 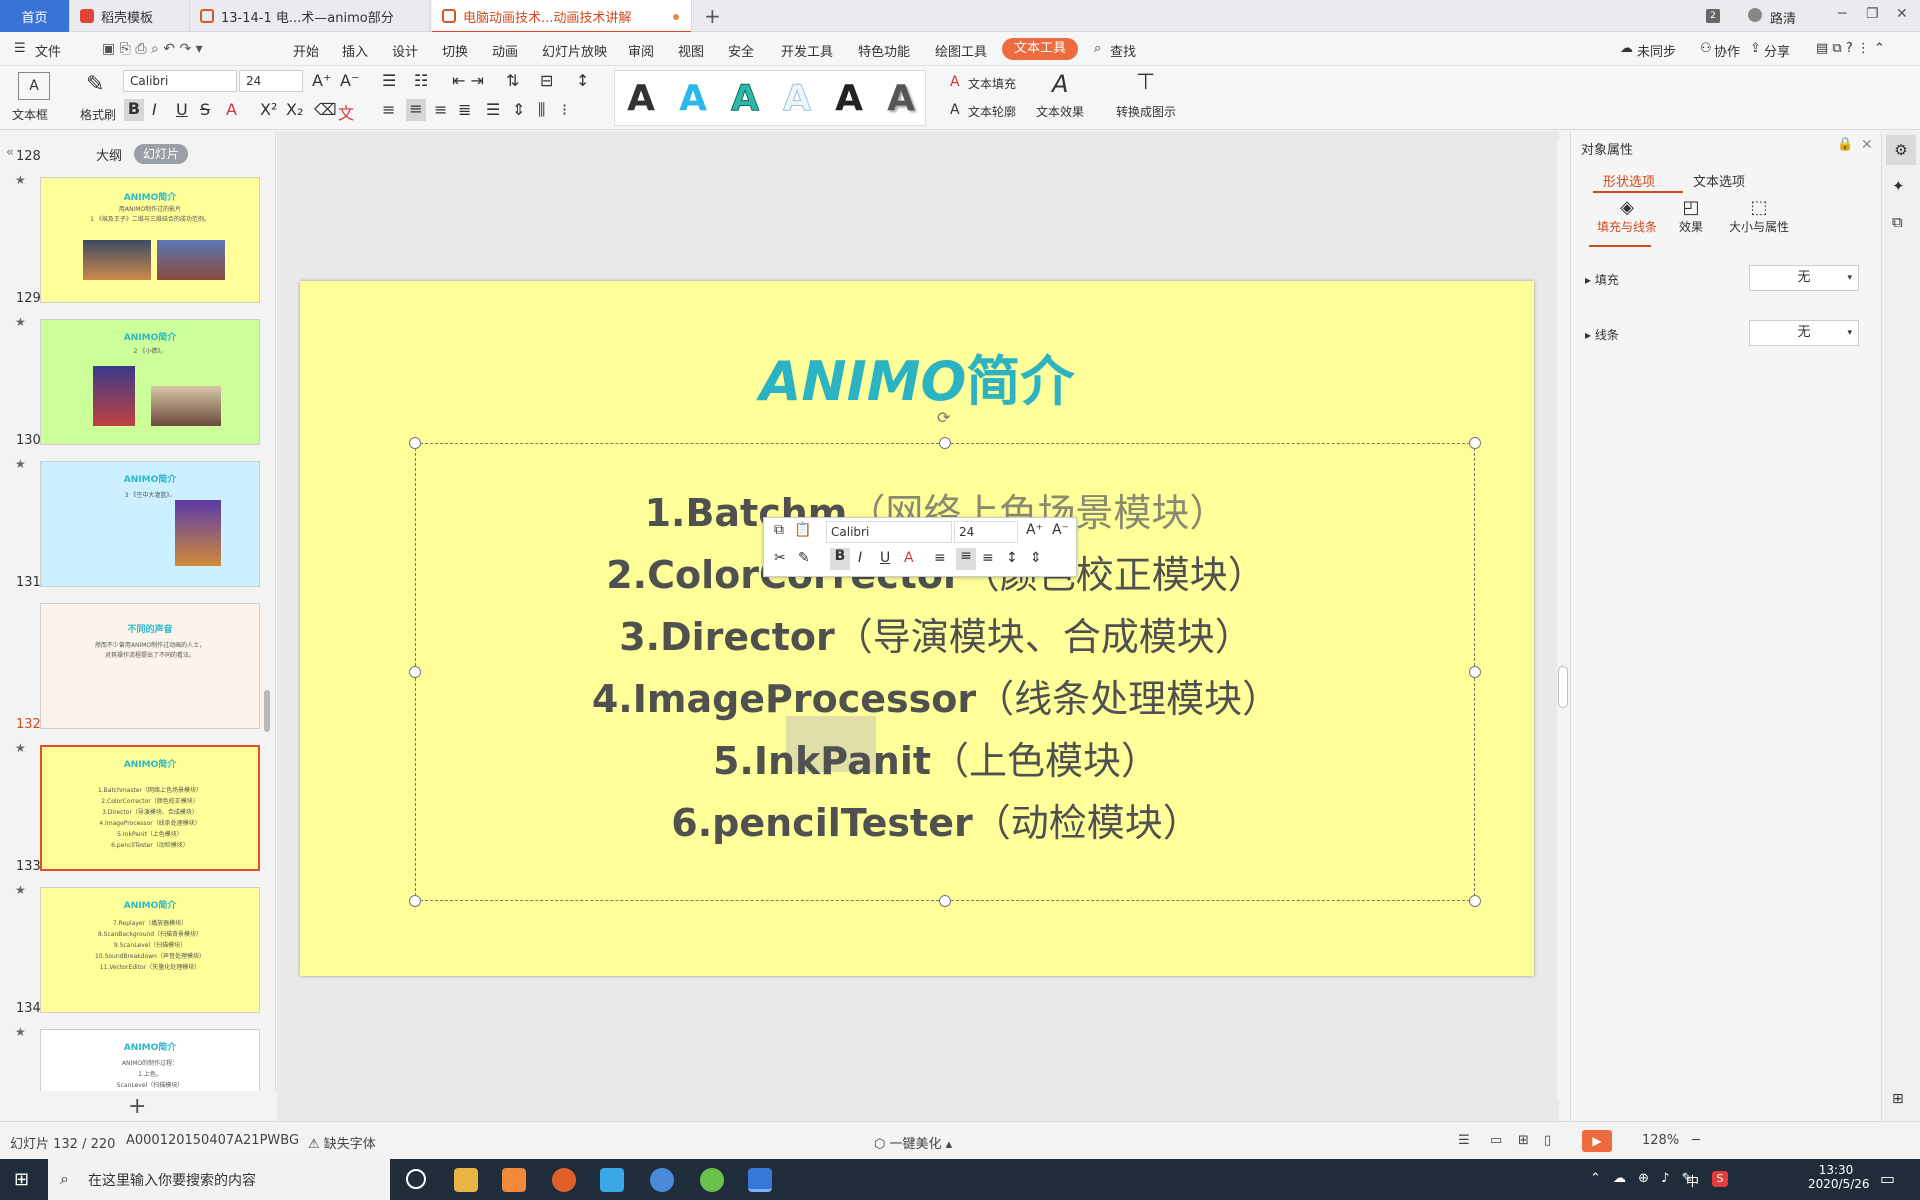 What do you see at coordinates (849, 99) in the screenshot?
I see `text-style-black: A` at bounding box center [849, 99].